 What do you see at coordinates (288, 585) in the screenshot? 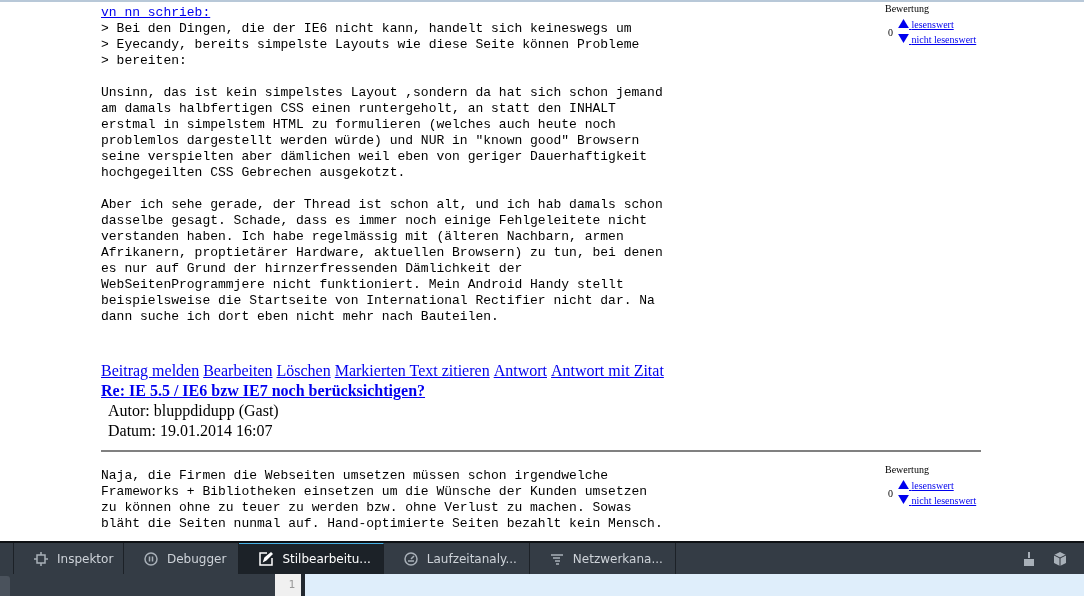
I see `line-number: 1` at bounding box center [288, 585].